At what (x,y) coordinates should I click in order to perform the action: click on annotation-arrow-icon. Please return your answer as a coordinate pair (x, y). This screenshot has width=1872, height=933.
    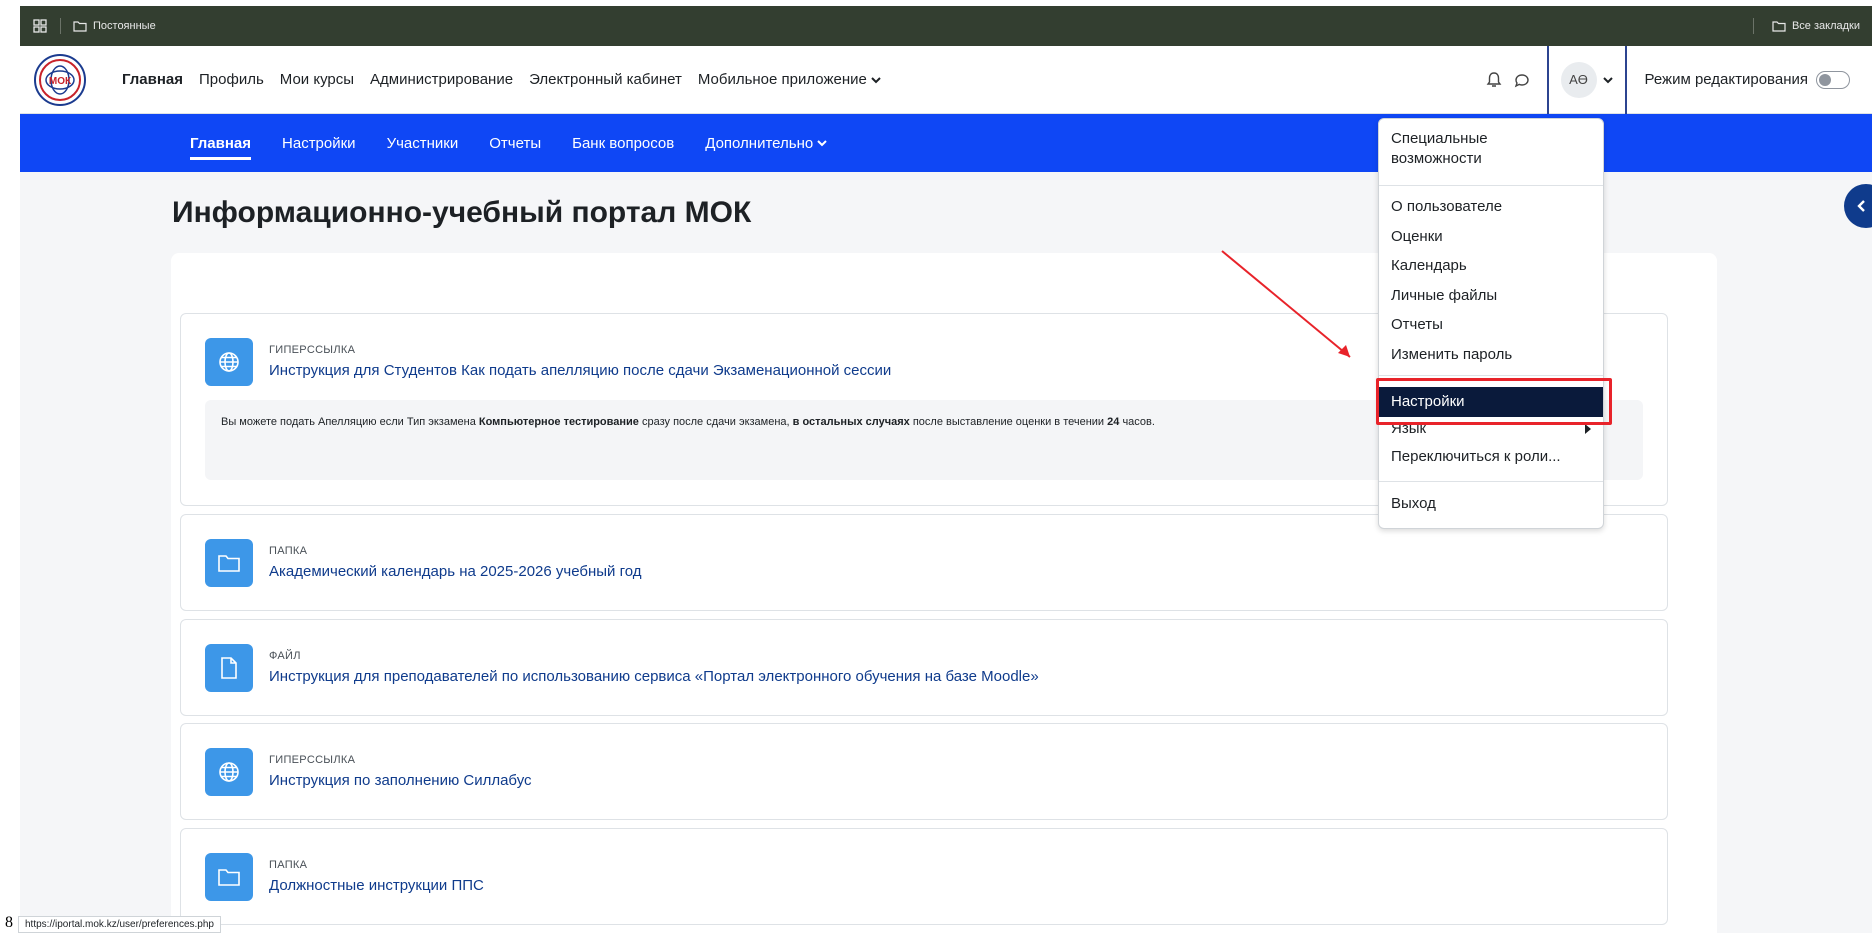
    Looking at the image, I should click on (1286, 304).